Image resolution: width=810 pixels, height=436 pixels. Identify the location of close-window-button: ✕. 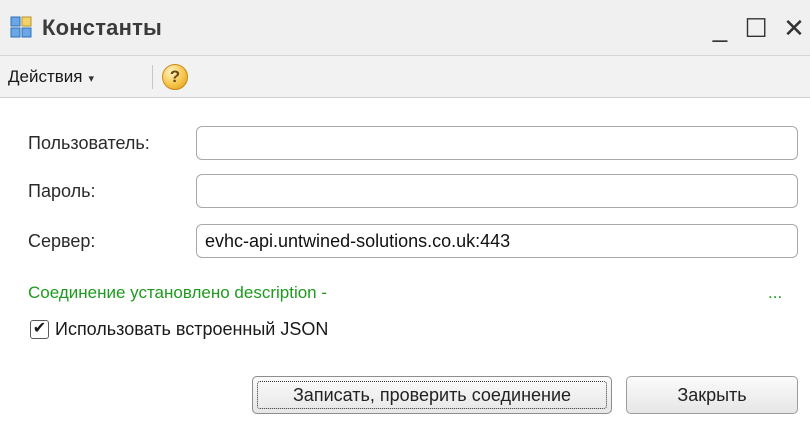
(793, 28).